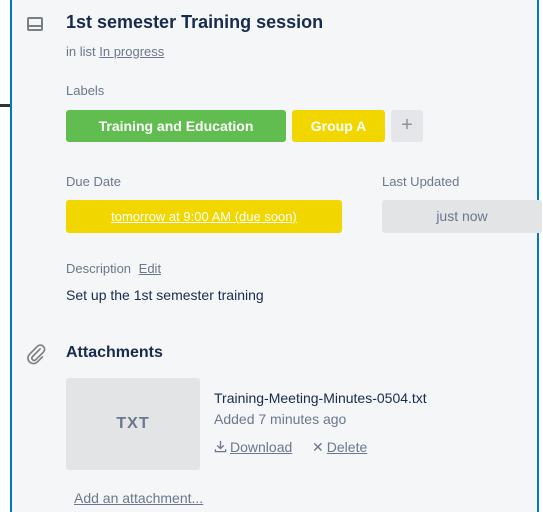  What do you see at coordinates (176, 126) in the screenshot?
I see `label-training-education: Training and Education` at bounding box center [176, 126].